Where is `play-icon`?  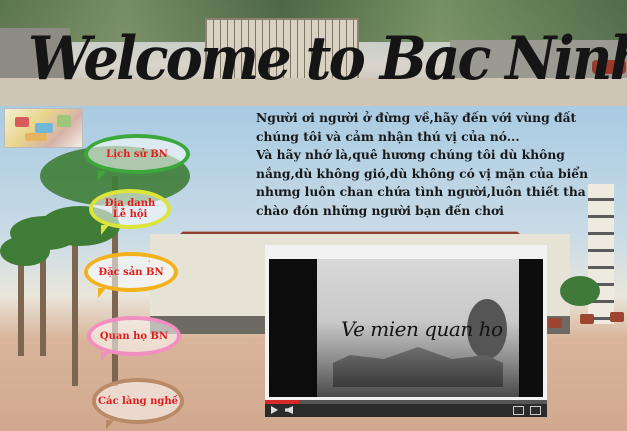 play-icon is located at coordinates (274, 410).